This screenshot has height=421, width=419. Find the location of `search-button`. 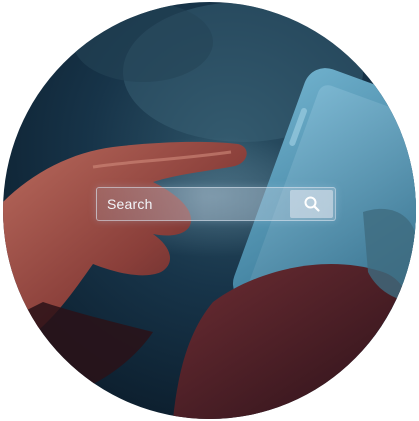

search-button is located at coordinates (311, 204).